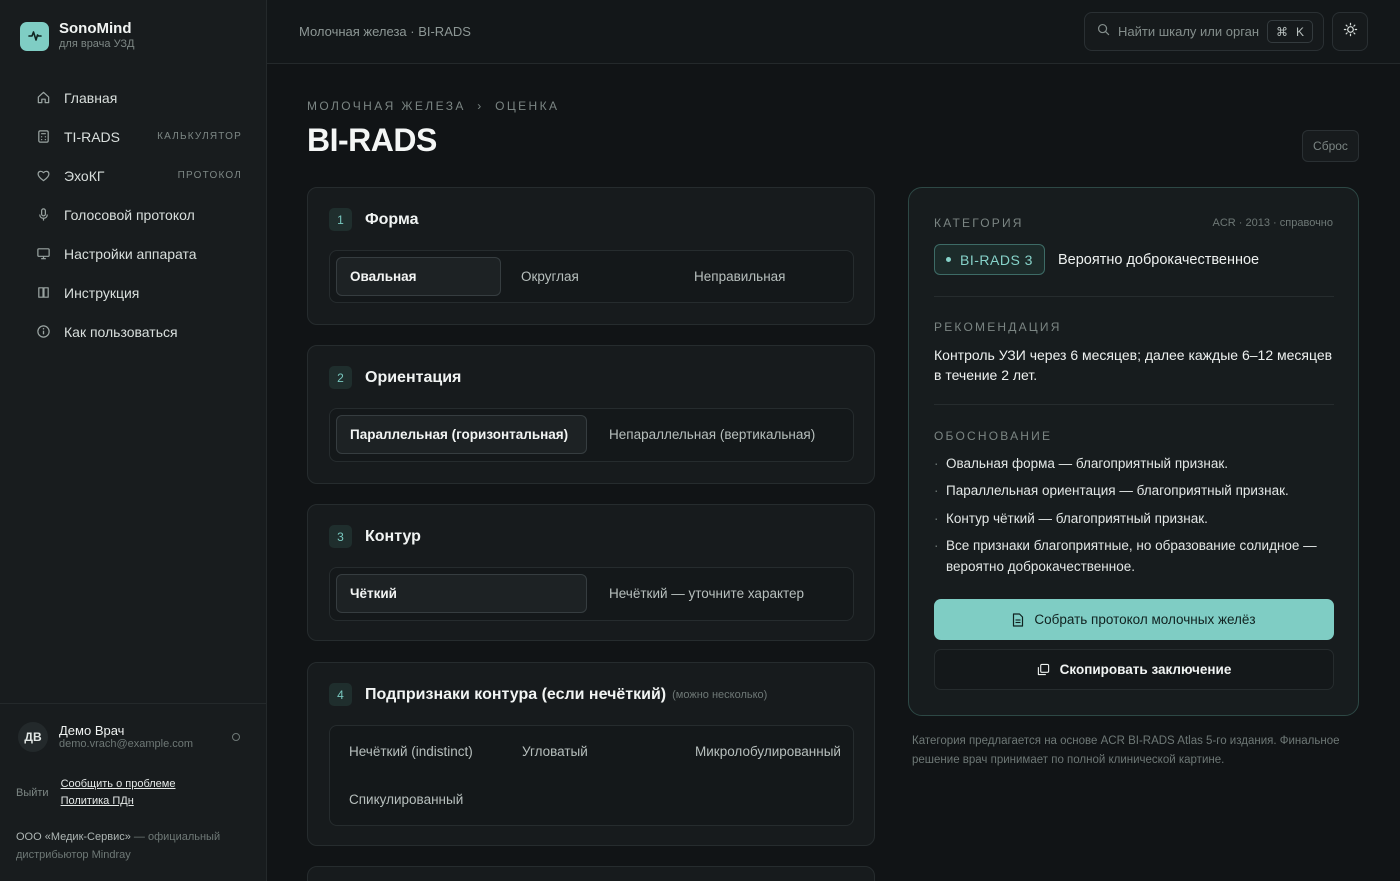 The height and width of the screenshot is (881, 1400). I want to click on home-icon, so click(43, 98).